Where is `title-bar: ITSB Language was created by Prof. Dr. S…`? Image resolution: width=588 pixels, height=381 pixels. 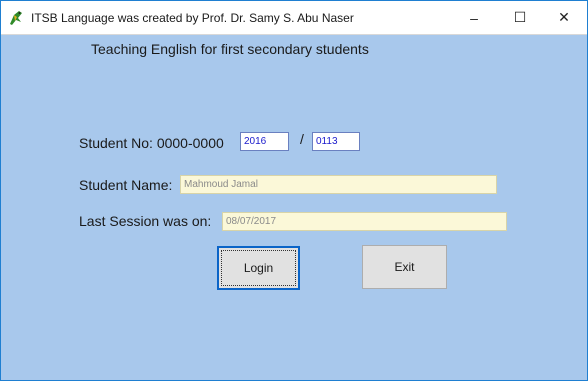
title-bar: ITSB Language was created by Prof. Dr. S… is located at coordinates (294, 18).